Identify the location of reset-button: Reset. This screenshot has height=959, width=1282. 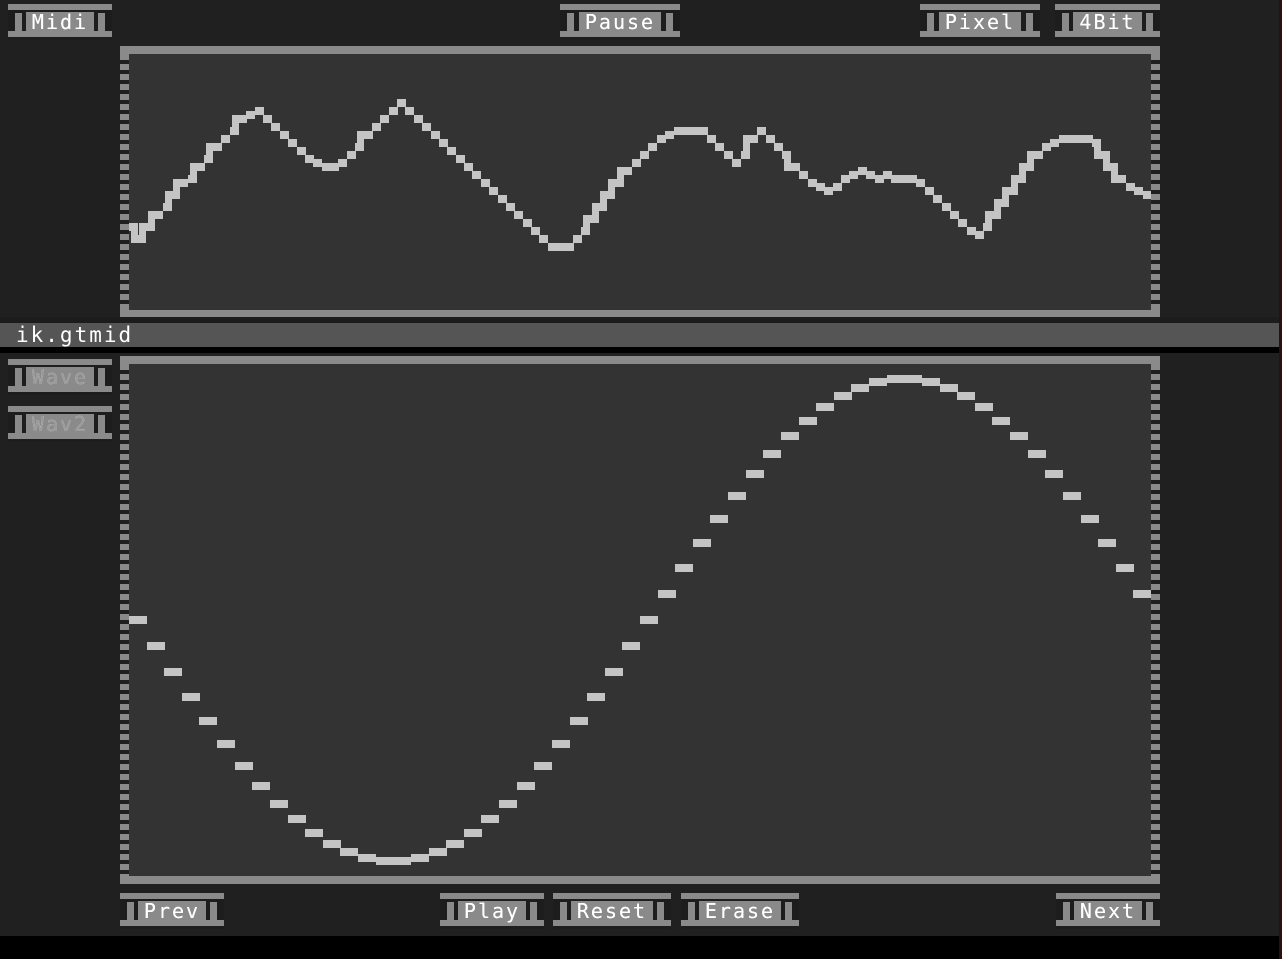
(612, 911).